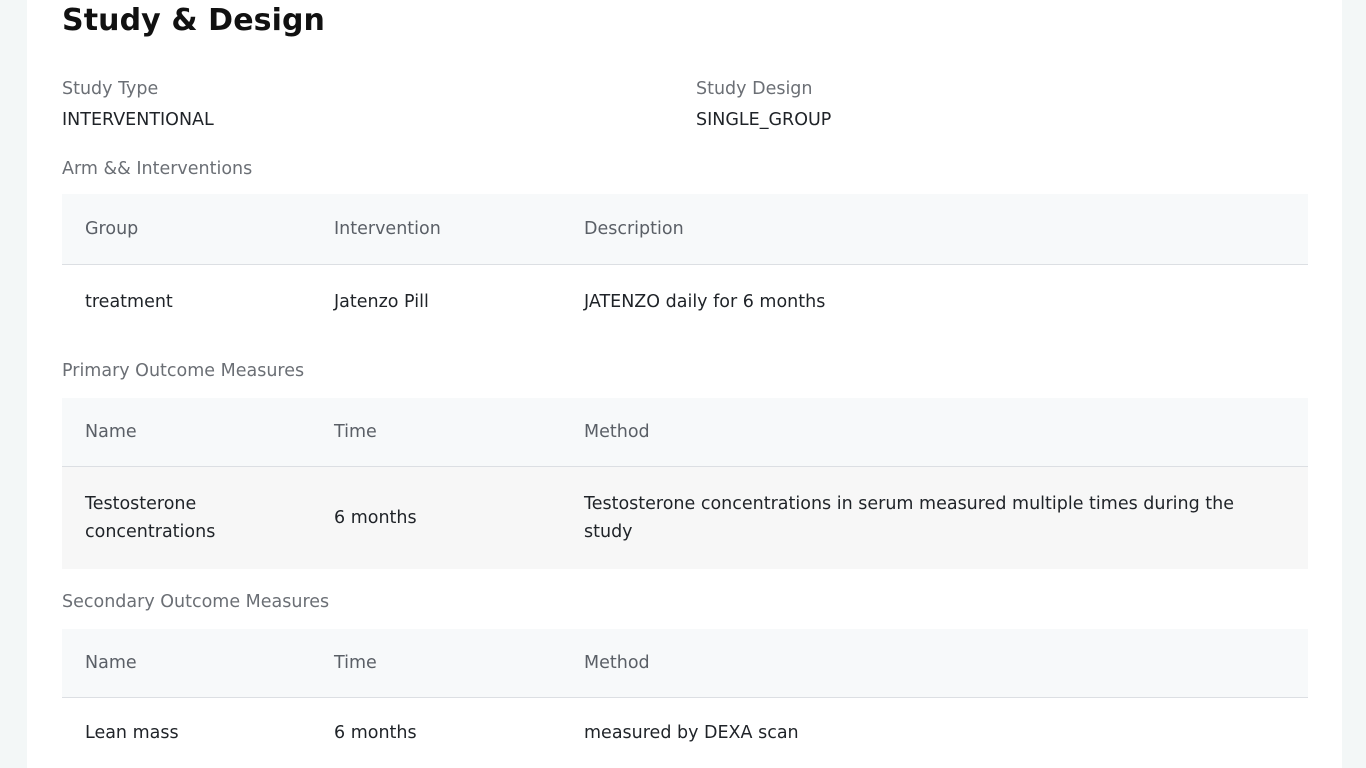 Image resolution: width=1366 pixels, height=768 pixels. I want to click on cell-group: treatment, so click(129, 302).